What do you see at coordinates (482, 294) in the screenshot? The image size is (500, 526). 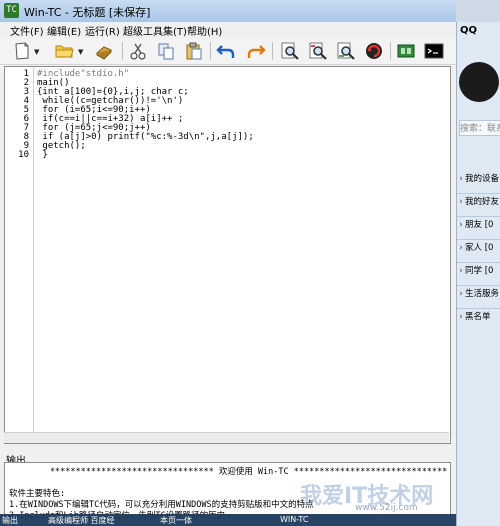 I see `qq-group-label: 生活服务` at bounding box center [482, 294].